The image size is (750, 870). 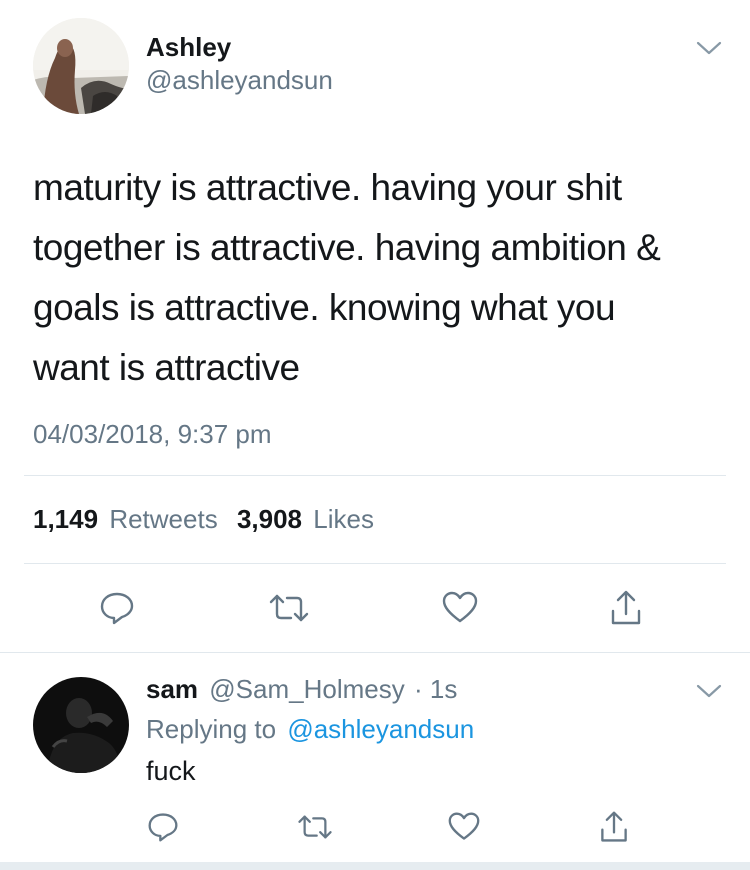 I want to click on reply-author-handle: @Sam_Holmesy, so click(x=306, y=689).